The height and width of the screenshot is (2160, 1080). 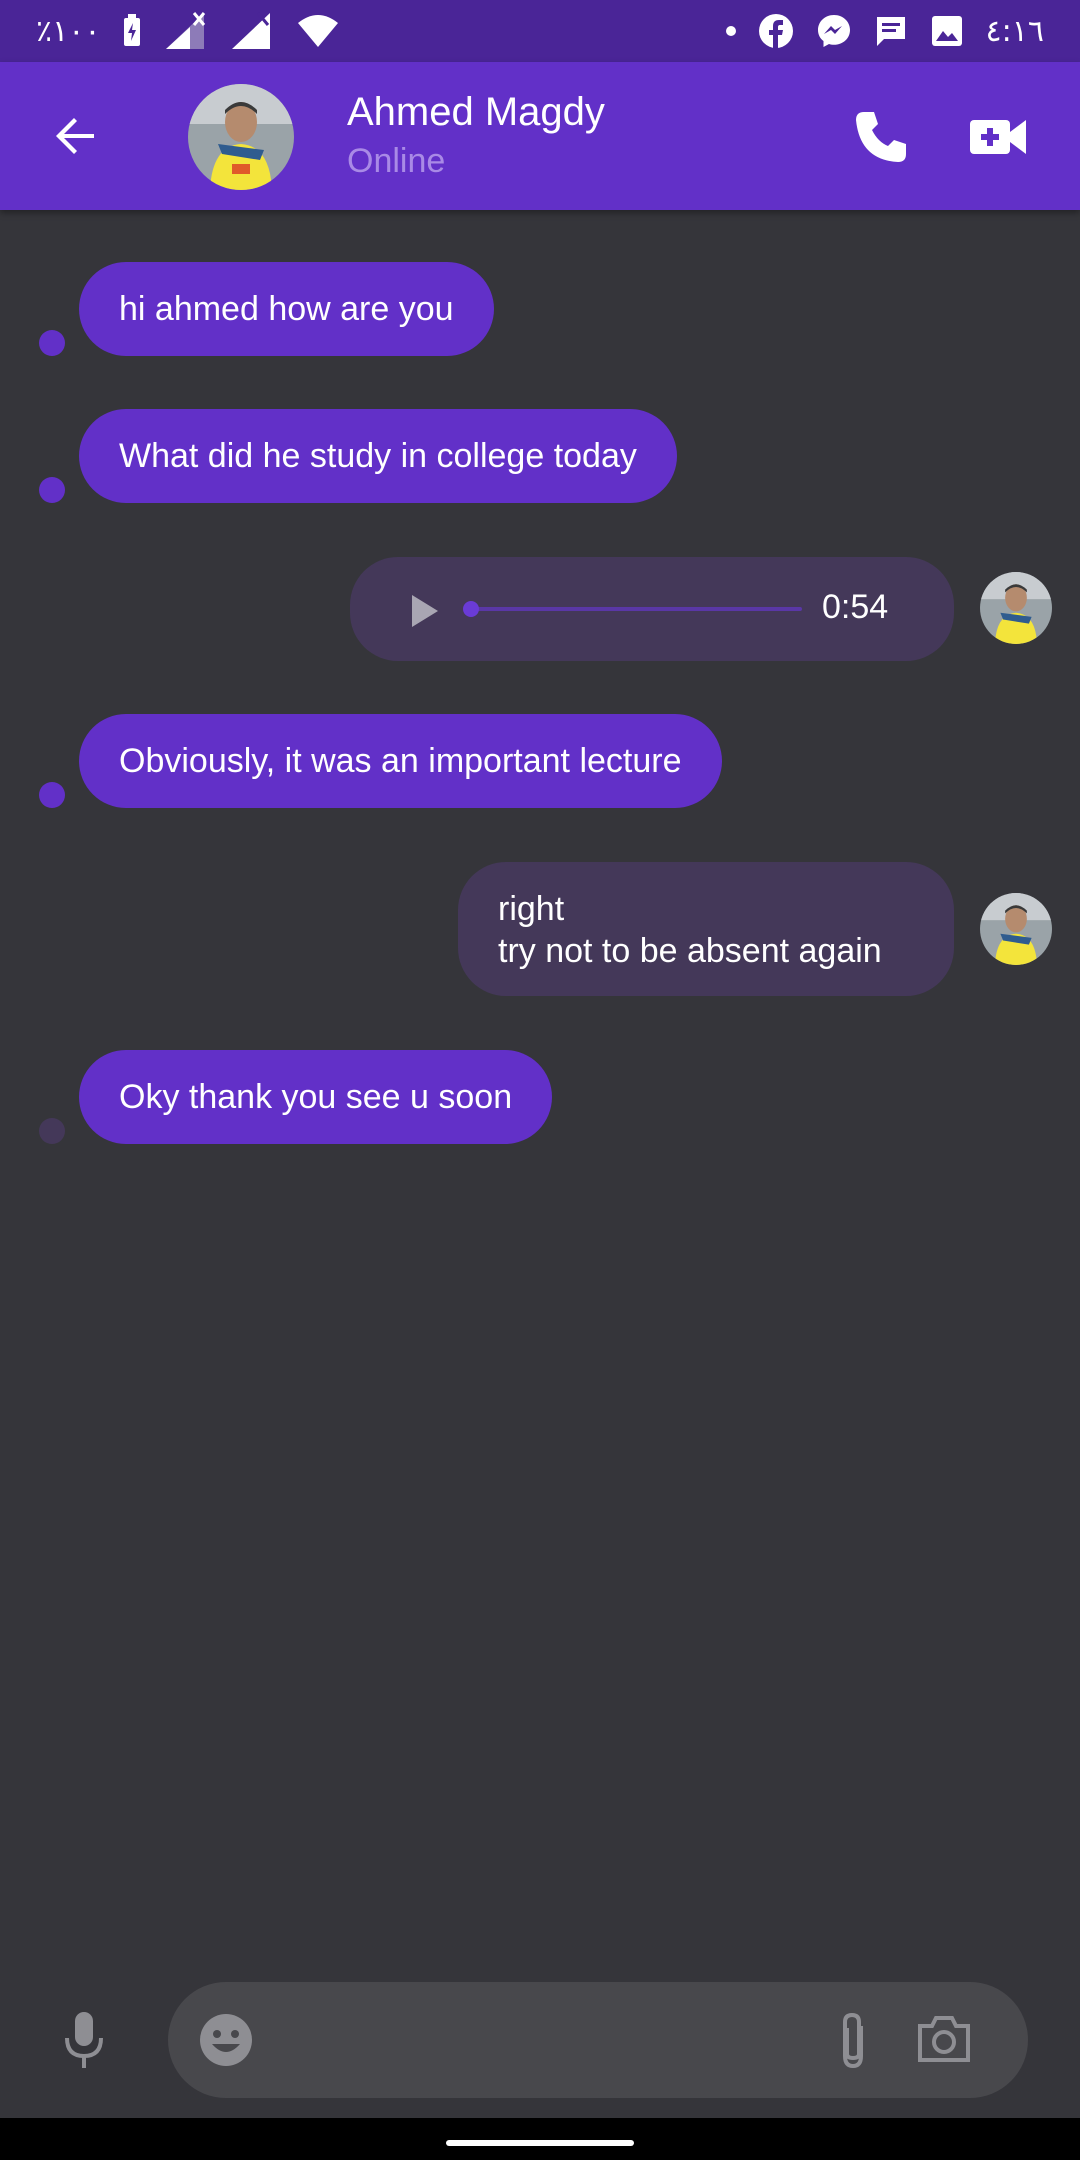 I want to click on status-left: ٪١٠٠, so click(x=188, y=31).